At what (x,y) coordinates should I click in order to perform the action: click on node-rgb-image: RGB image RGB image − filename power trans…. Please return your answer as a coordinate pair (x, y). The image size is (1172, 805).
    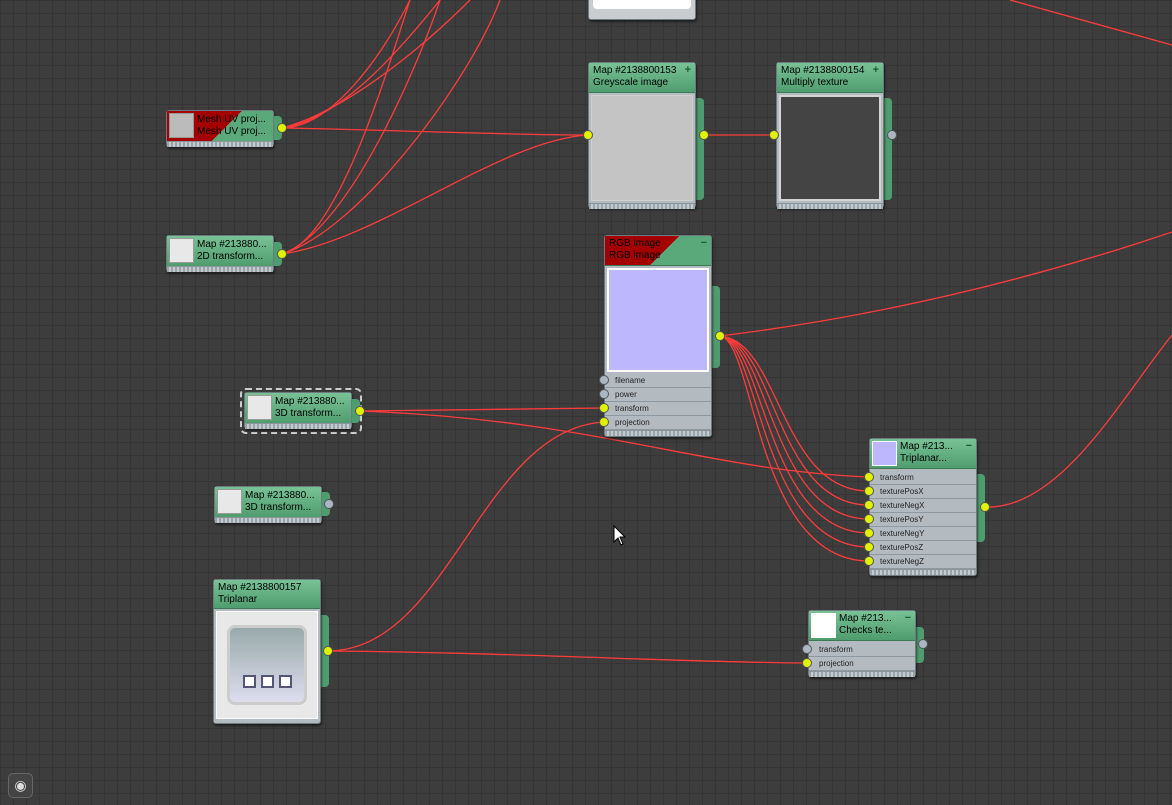
    Looking at the image, I should click on (658, 336).